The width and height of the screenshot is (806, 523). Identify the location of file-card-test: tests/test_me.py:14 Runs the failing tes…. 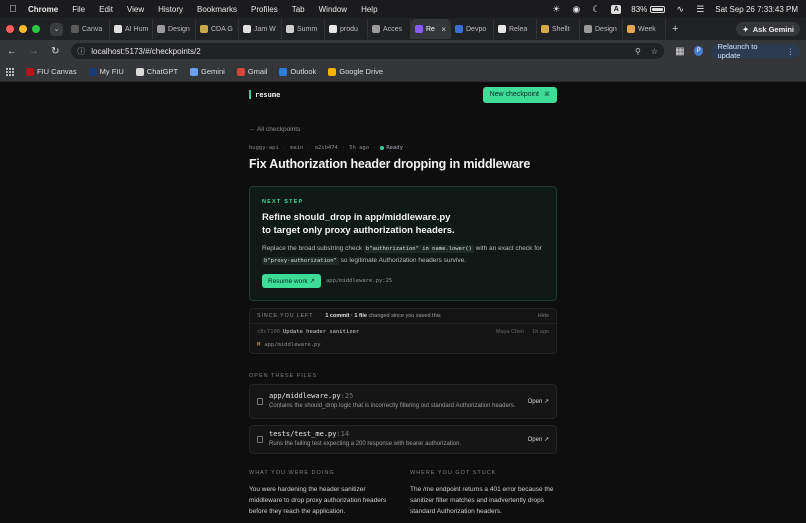
(403, 439).